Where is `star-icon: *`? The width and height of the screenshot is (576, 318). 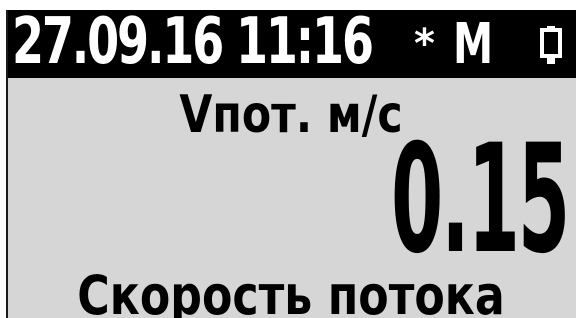
star-icon: * is located at coordinates (424, 44).